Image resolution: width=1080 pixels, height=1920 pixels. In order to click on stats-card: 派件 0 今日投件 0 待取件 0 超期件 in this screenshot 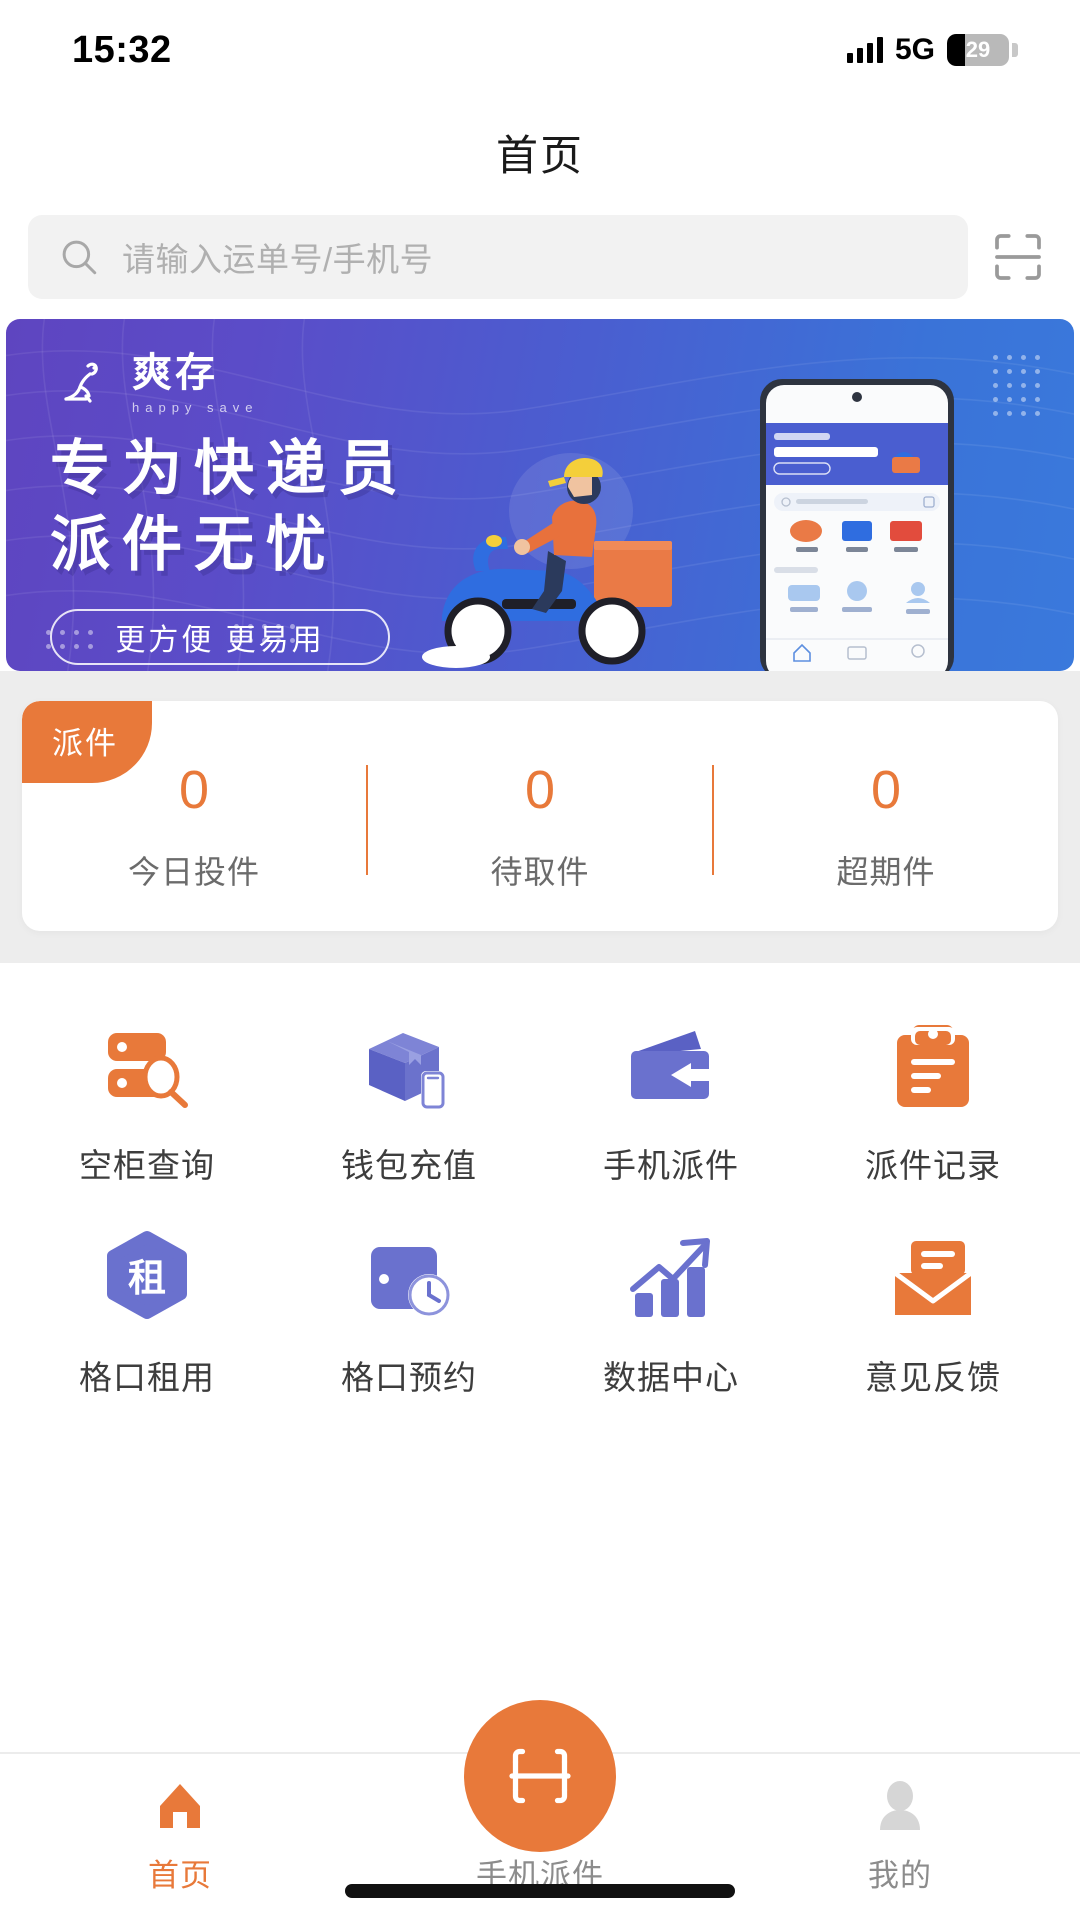, I will do `click(540, 816)`.